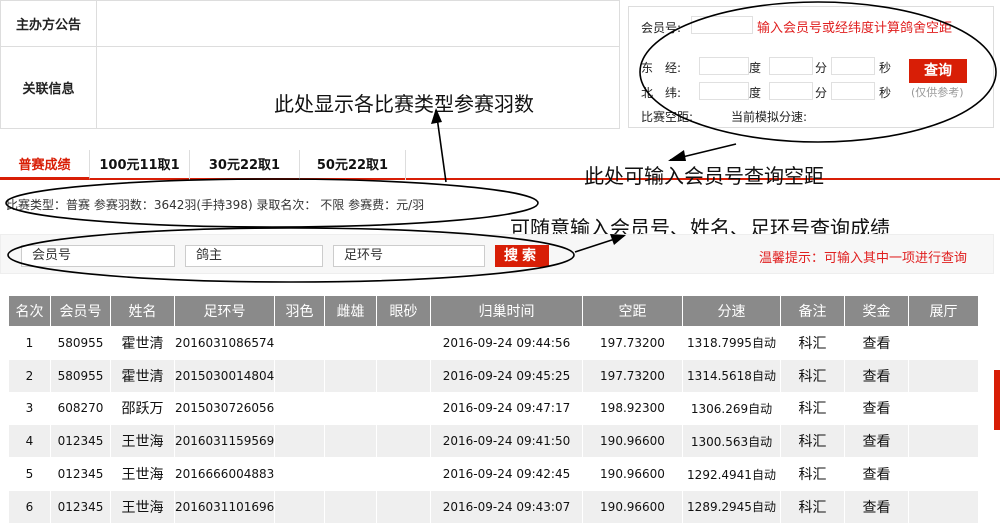  What do you see at coordinates (661, 28) in the screenshot?
I see `member-label: 会员号:` at bounding box center [661, 28].